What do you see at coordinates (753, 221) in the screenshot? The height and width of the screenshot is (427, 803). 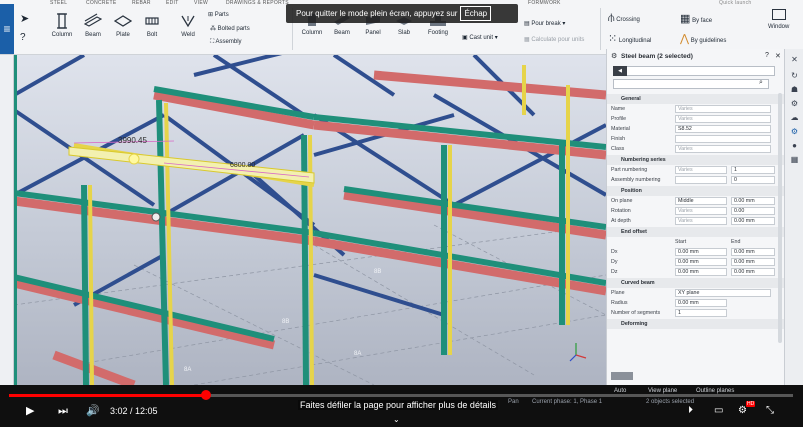 I see `at-depth-offset: 0.00 mm` at bounding box center [753, 221].